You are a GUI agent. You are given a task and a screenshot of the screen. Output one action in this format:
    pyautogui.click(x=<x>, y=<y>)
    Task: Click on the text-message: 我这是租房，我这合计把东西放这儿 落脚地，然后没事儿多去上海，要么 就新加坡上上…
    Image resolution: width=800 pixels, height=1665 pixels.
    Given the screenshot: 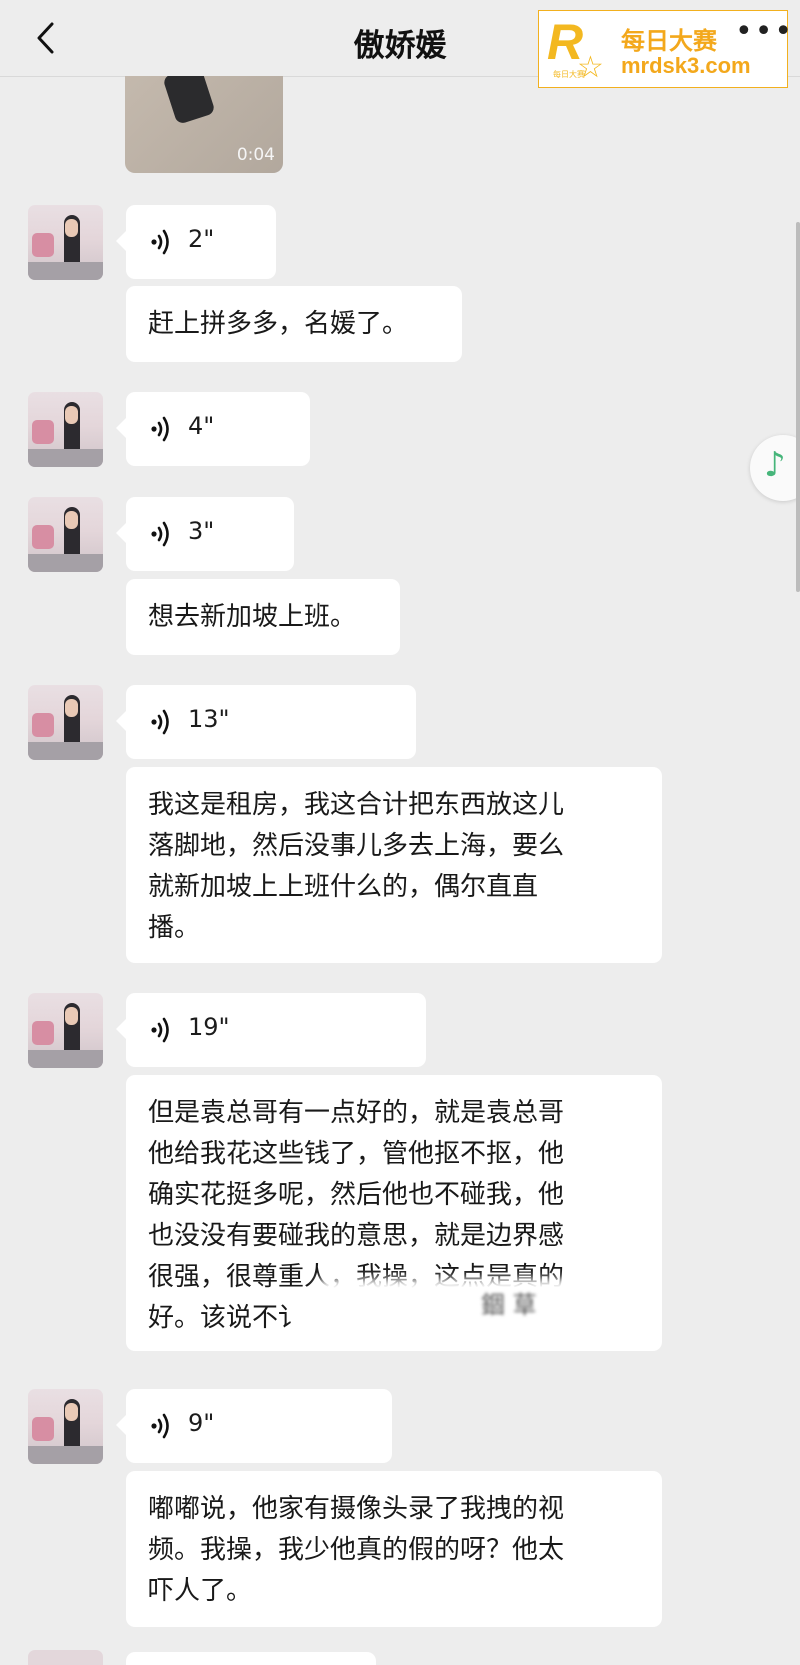 What is the action you would take?
    pyautogui.click(x=394, y=865)
    